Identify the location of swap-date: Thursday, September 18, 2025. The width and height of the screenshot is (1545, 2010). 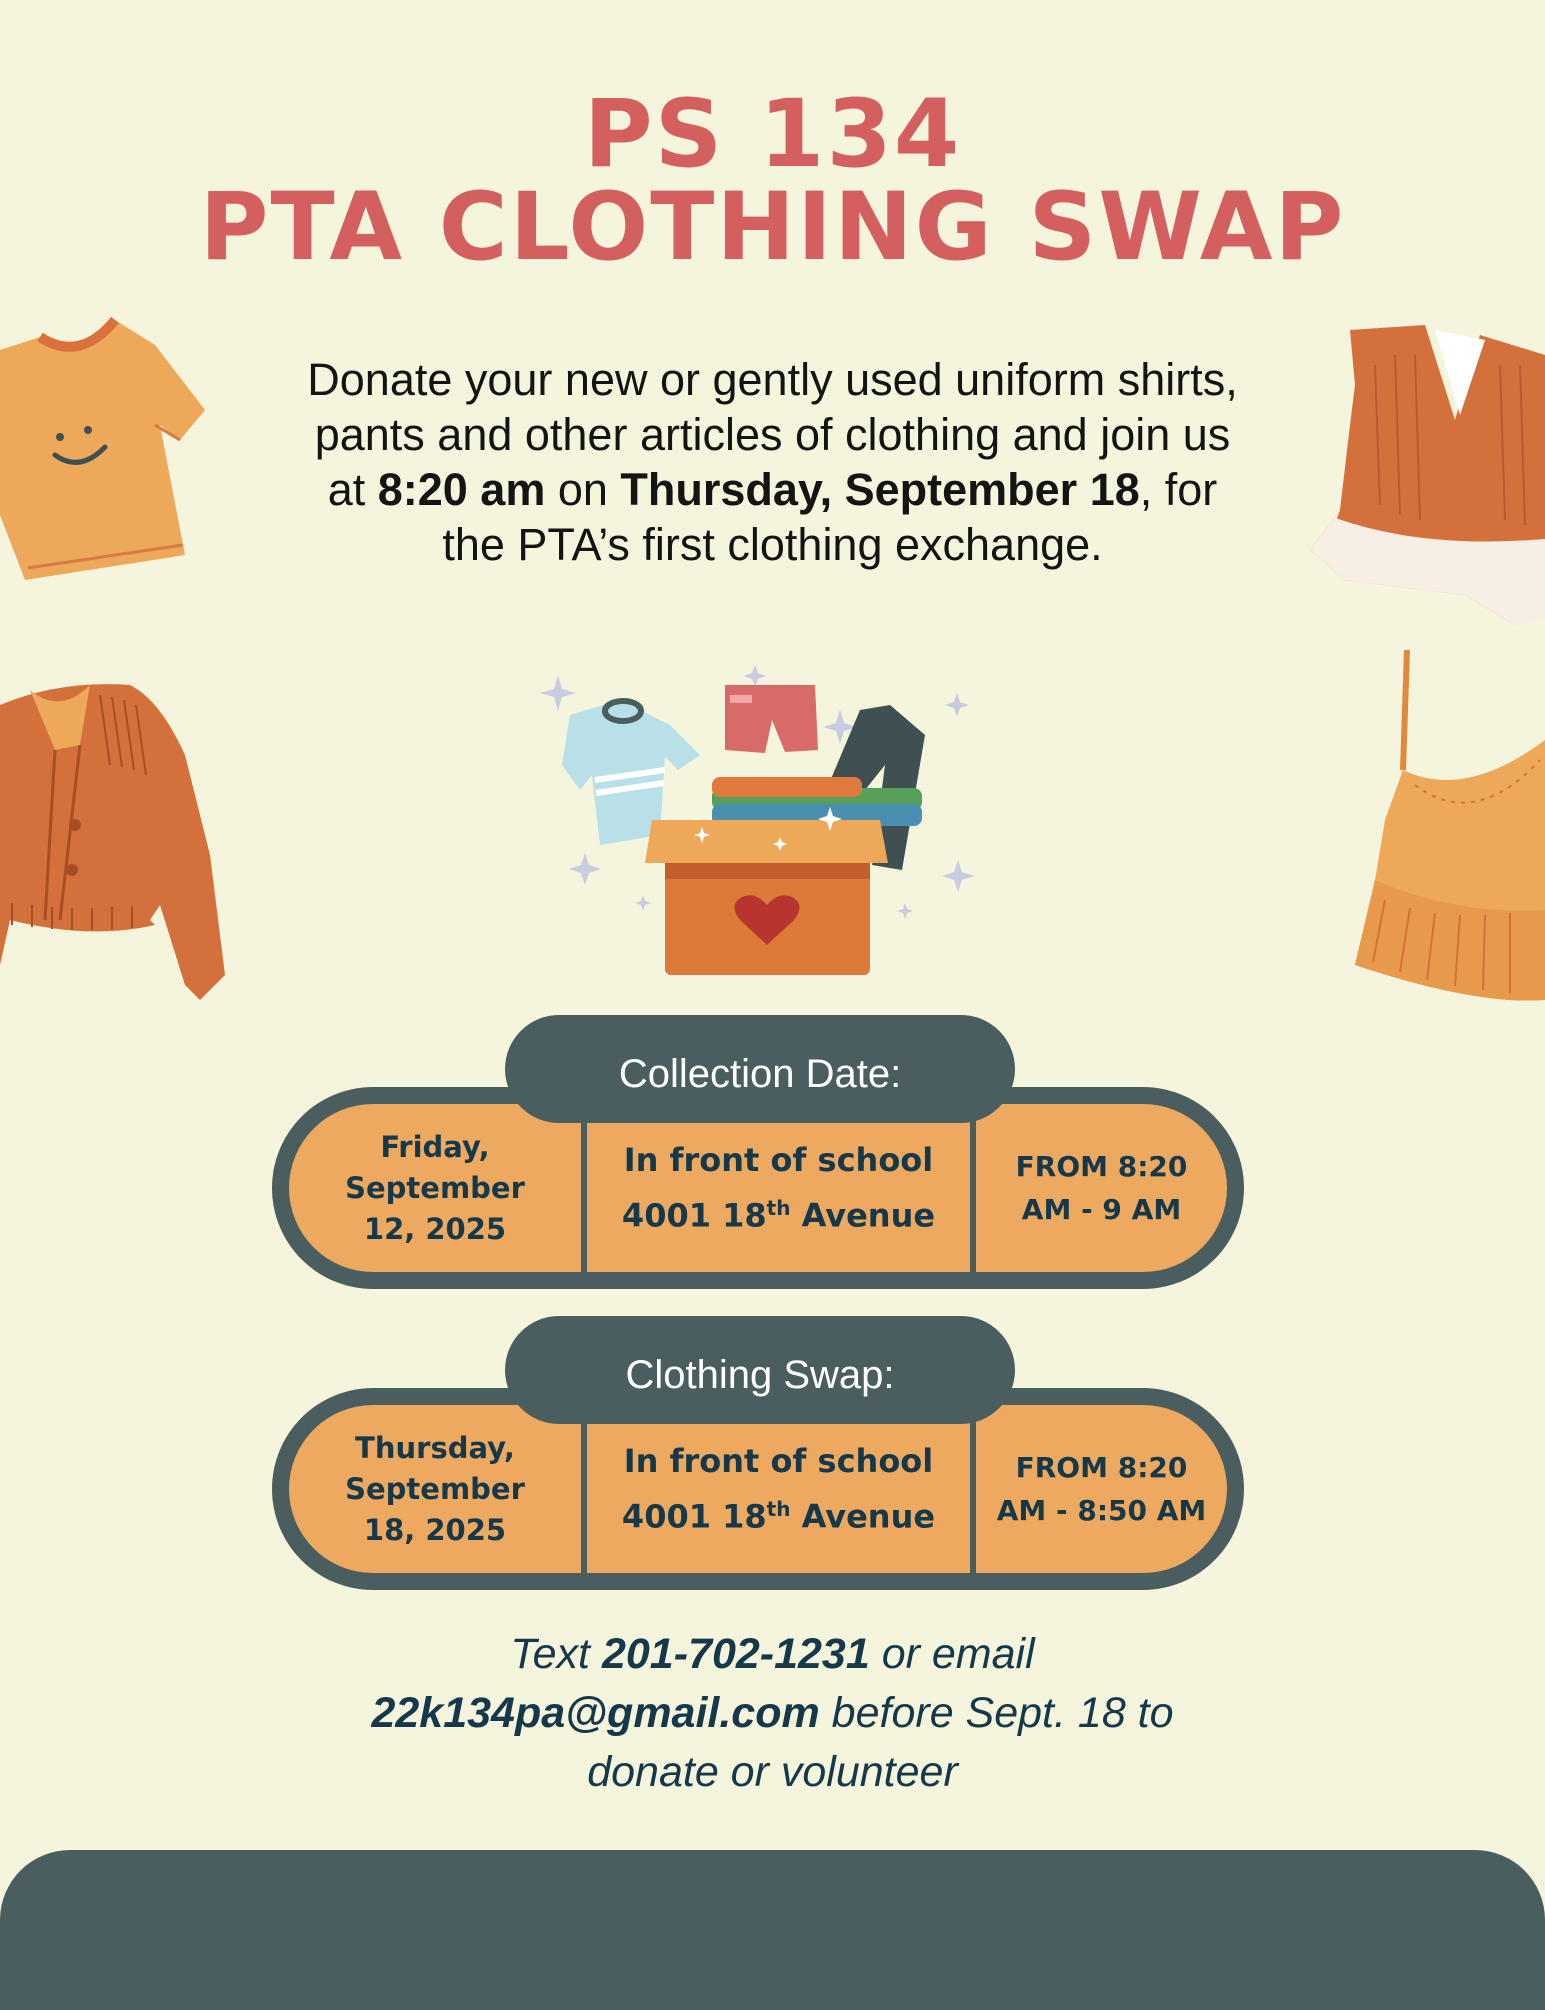
(435, 1489).